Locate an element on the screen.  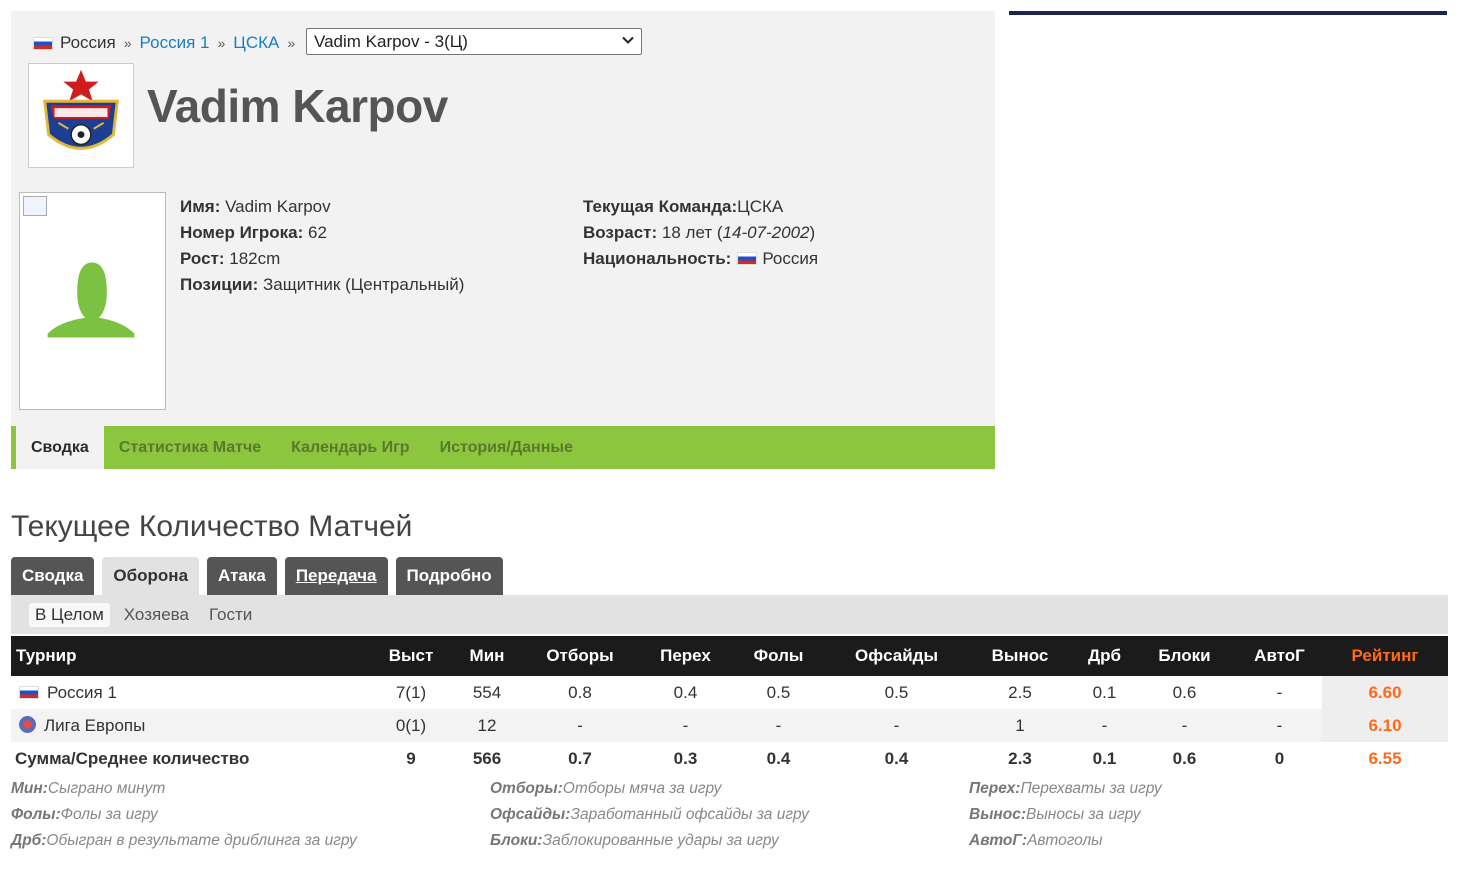
info-row-name: Имя: Vadim Karpov is located at coordinates (322, 207).